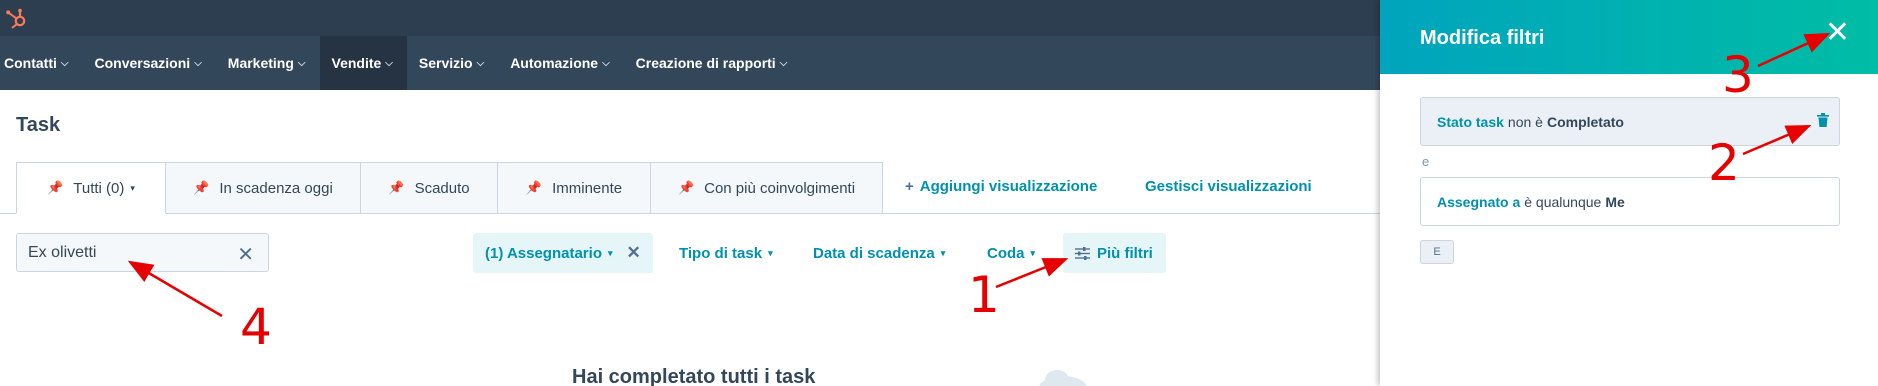 The width and height of the screenshot is (1878, 386). Describe the element at coordinates (62, 252) in the screenshot. I see `search-value: Ex olivetti` at that location.